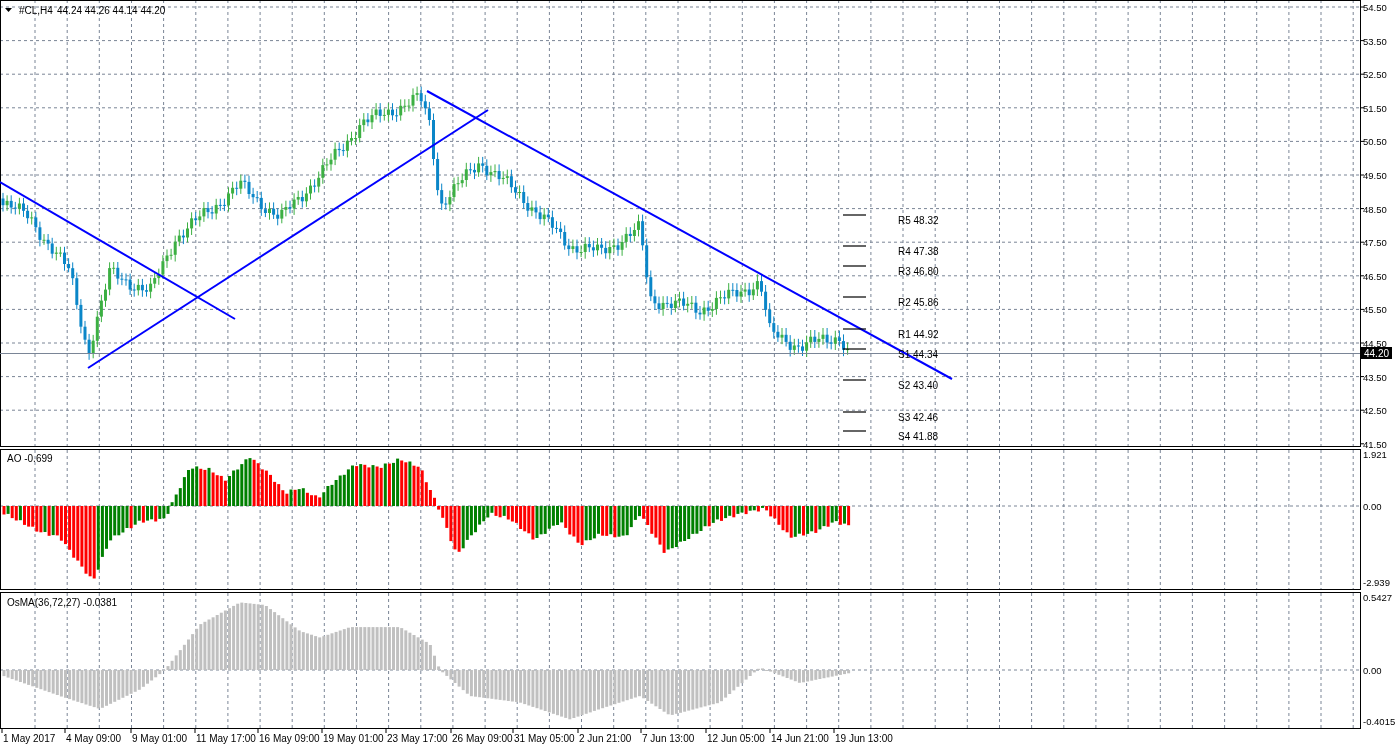  I want to click on chart-symbol: #CL,H4, so click(36, 10).